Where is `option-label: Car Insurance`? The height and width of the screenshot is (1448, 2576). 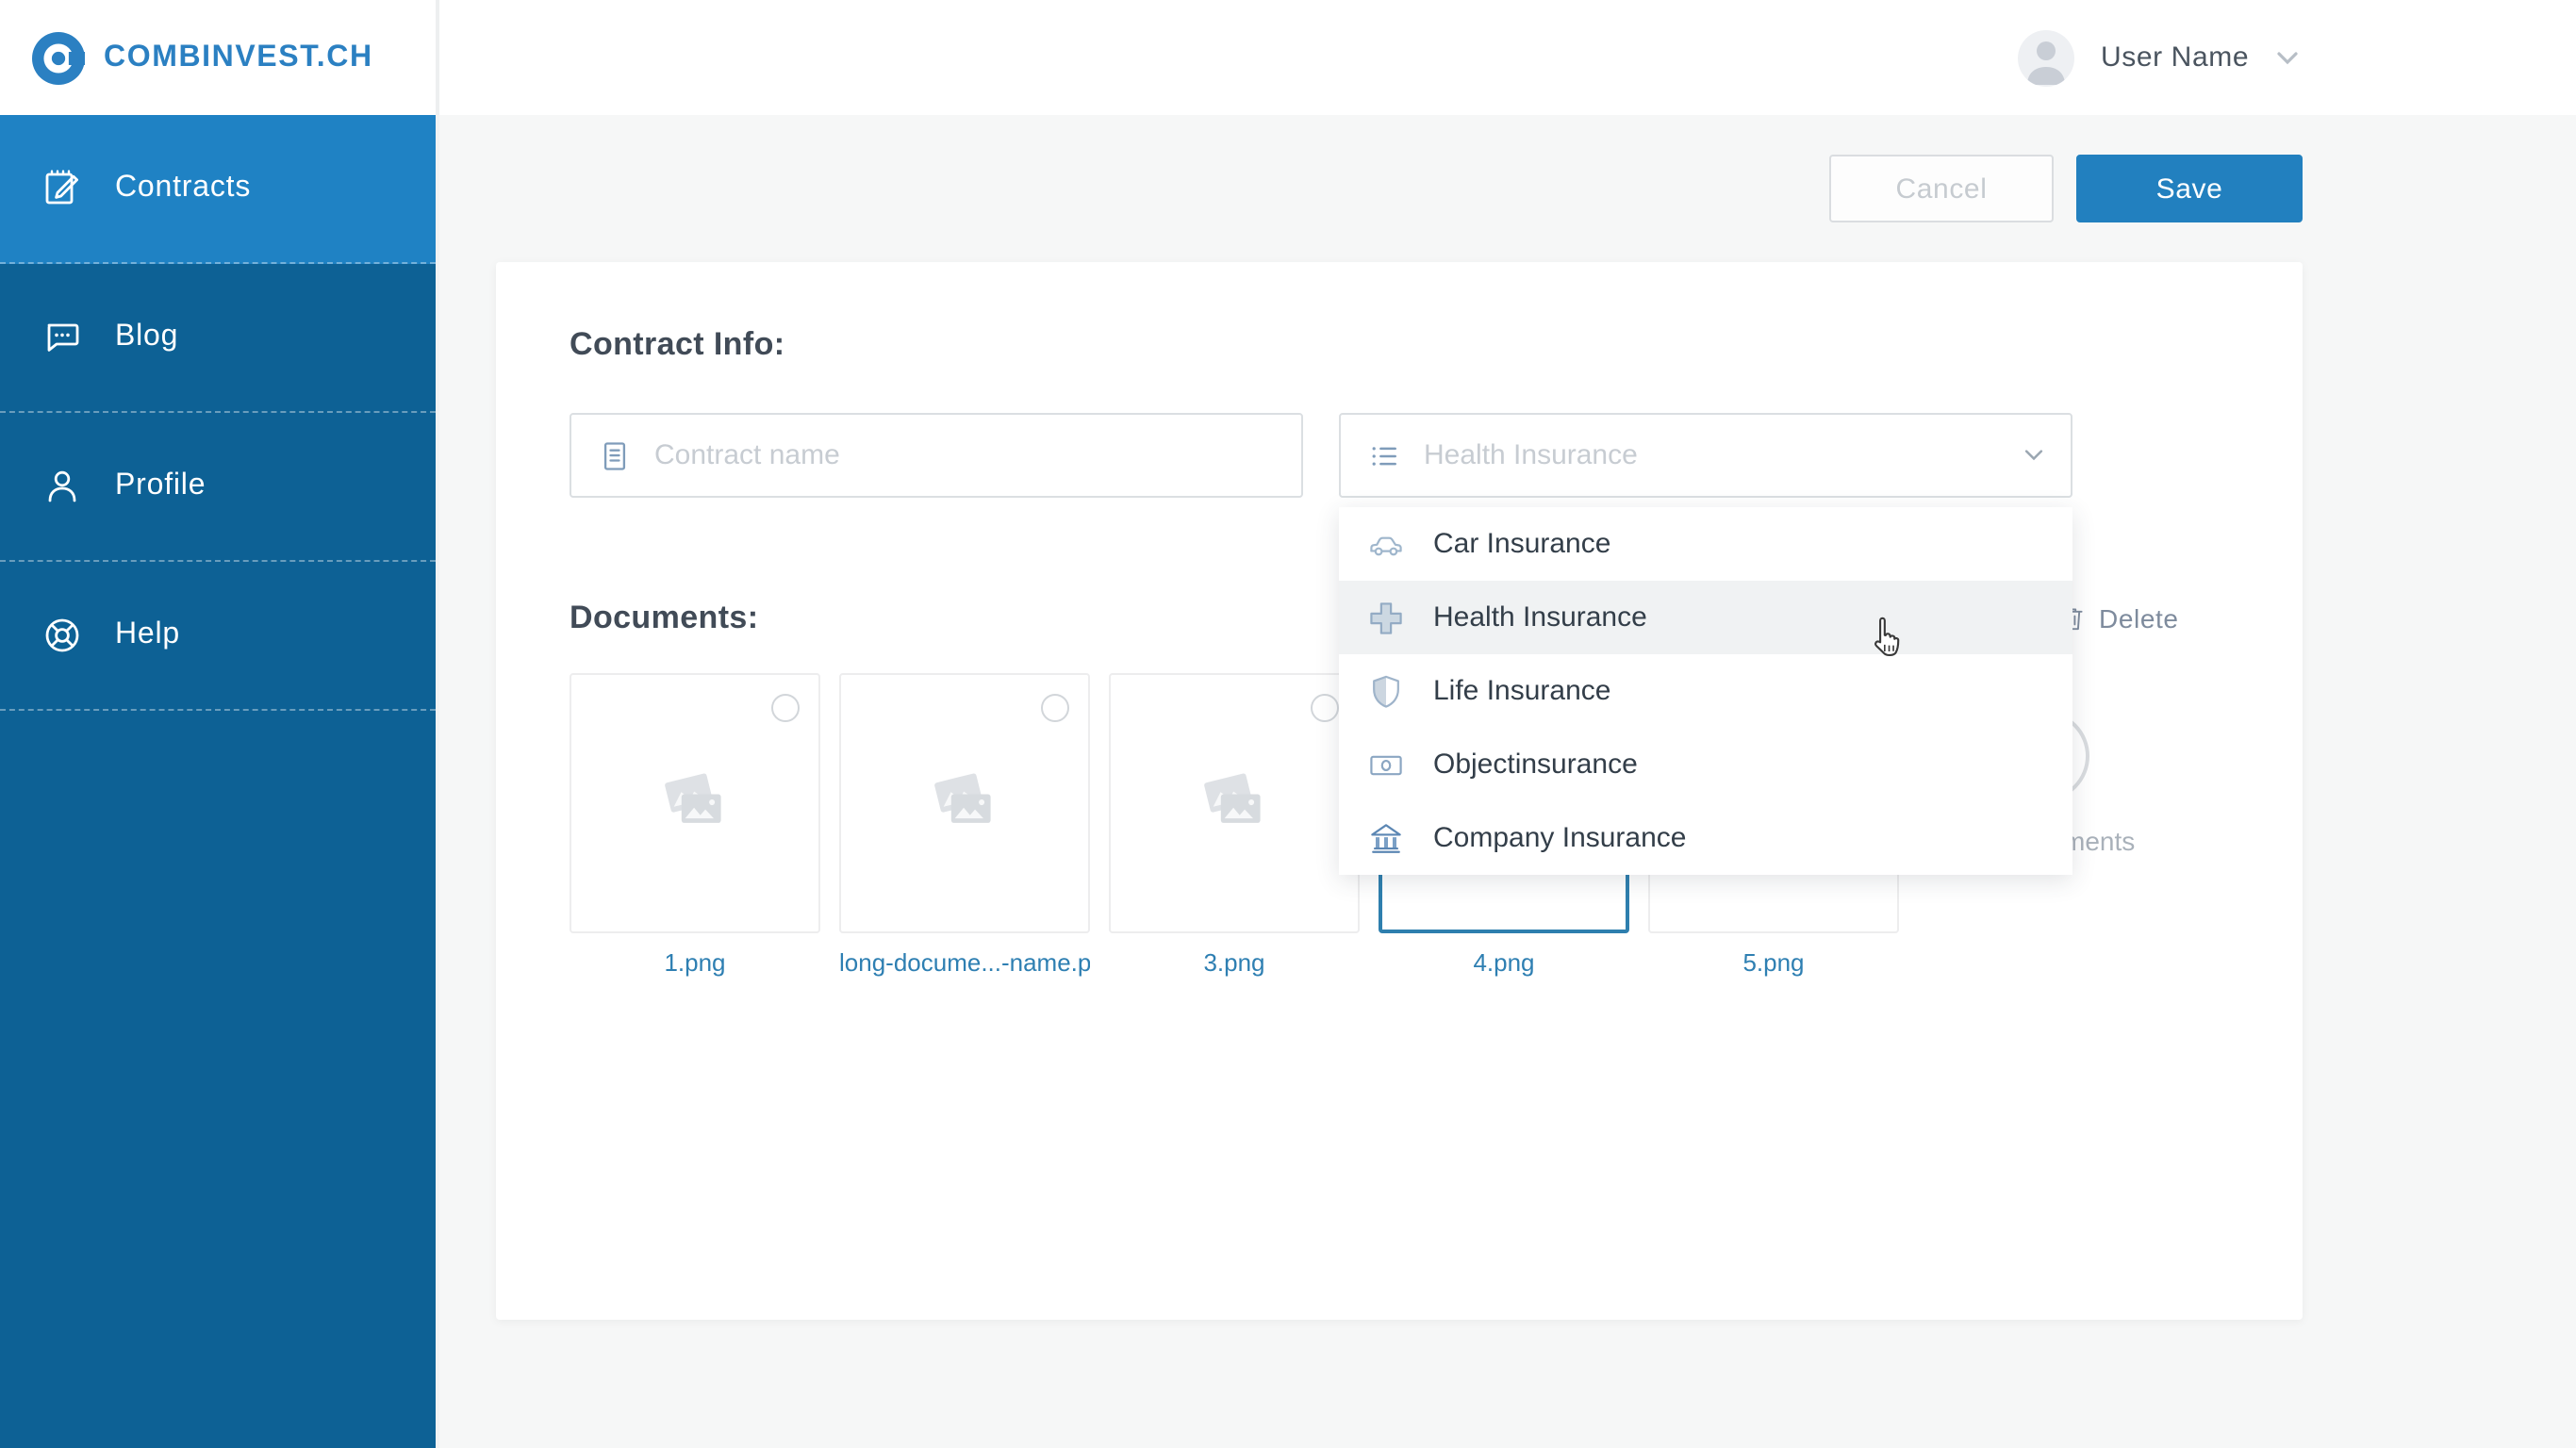 option-label: Car Insurance is located at coordinates (1522, 544).